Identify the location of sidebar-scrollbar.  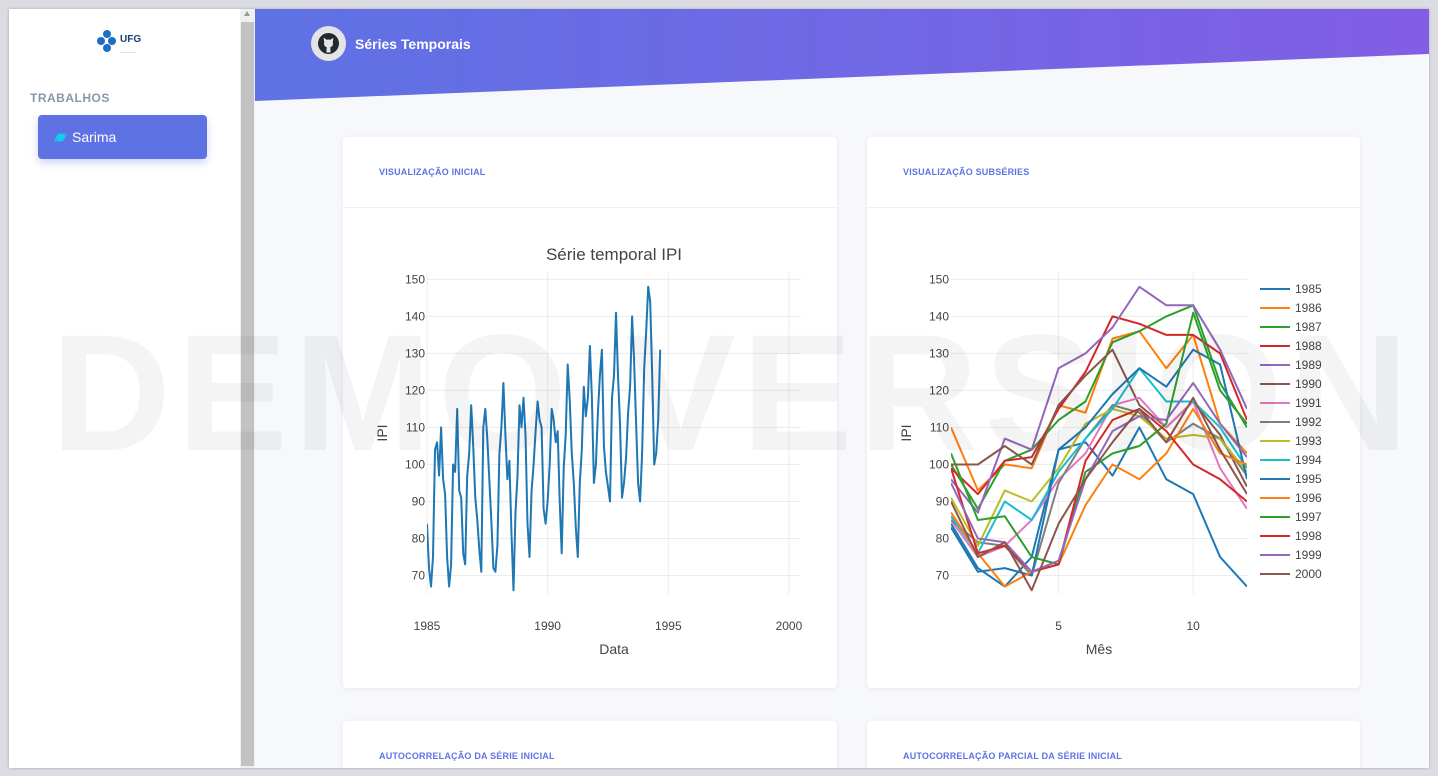
(247, 388).